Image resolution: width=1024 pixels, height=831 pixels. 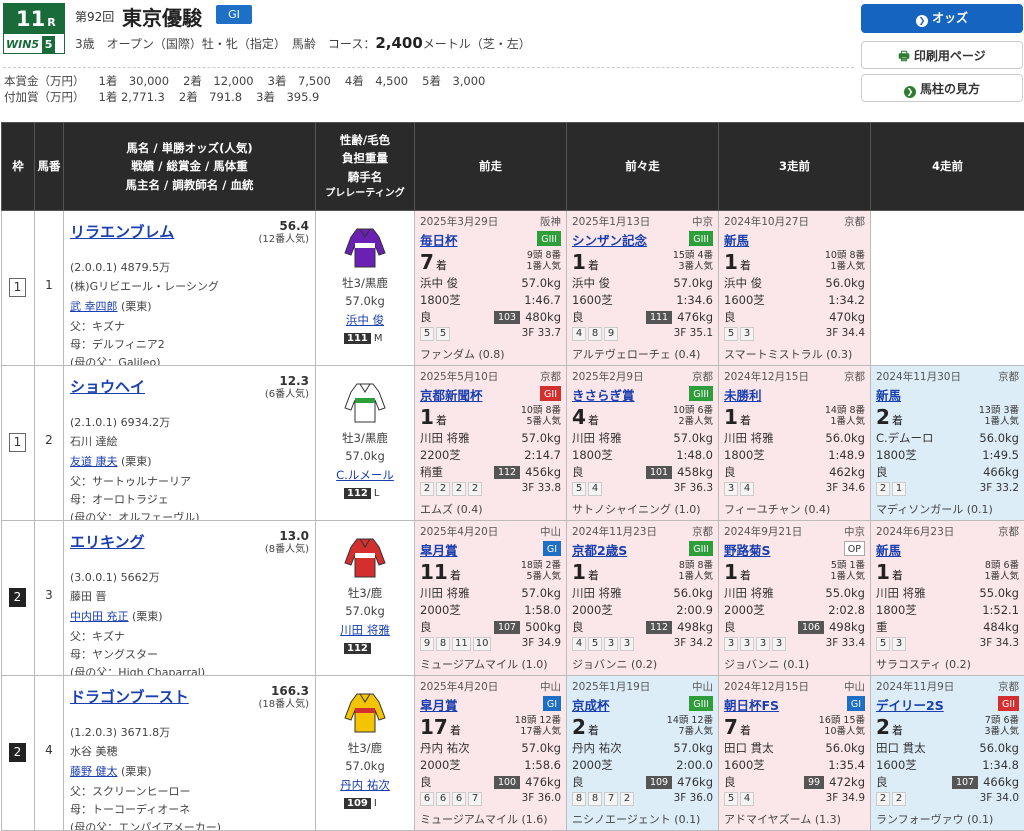 What do you see at coordinates (433, 262) in the screenshot?
I see `finish-rank: 7着` at bounding box center [433, 262].